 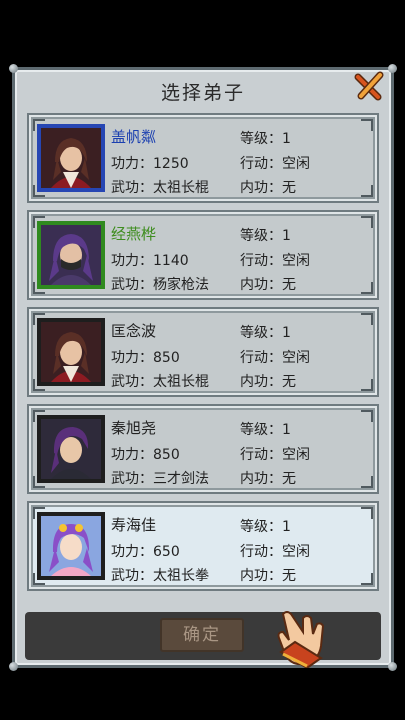 I want to click on disciple-martial-art: 武功：三才剑法, so click(x=160, y=479).